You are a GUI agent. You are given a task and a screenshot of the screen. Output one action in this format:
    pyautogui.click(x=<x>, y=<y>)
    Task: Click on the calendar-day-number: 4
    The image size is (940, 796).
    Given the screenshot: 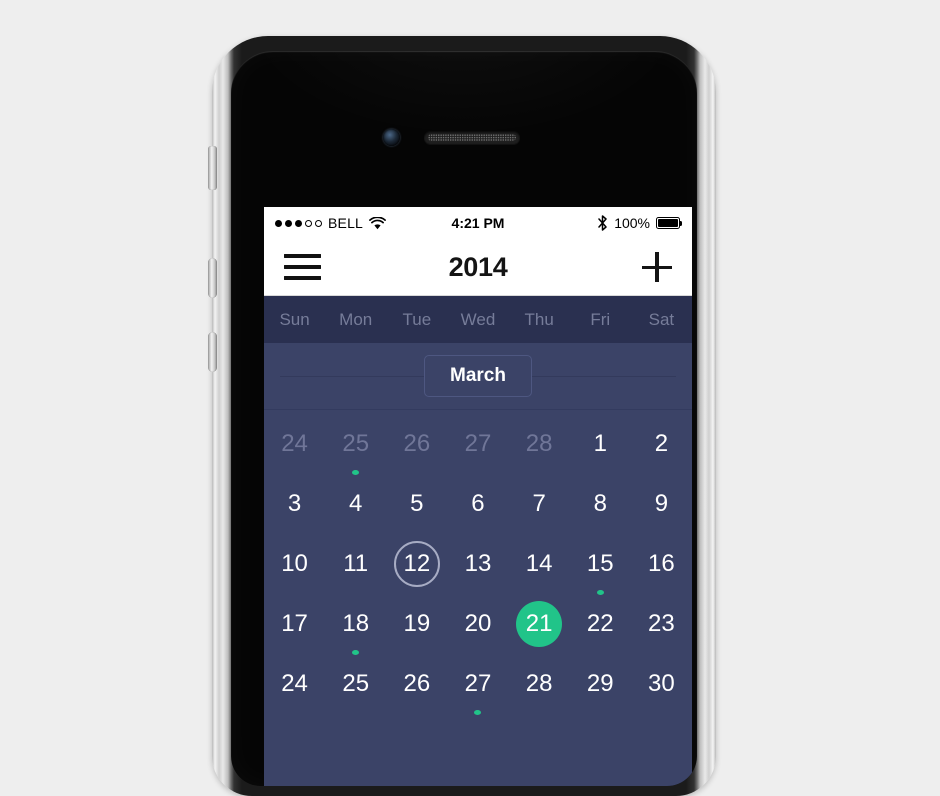 What is the action you would take?
    pyautogui.click(x=356, y=503)
    